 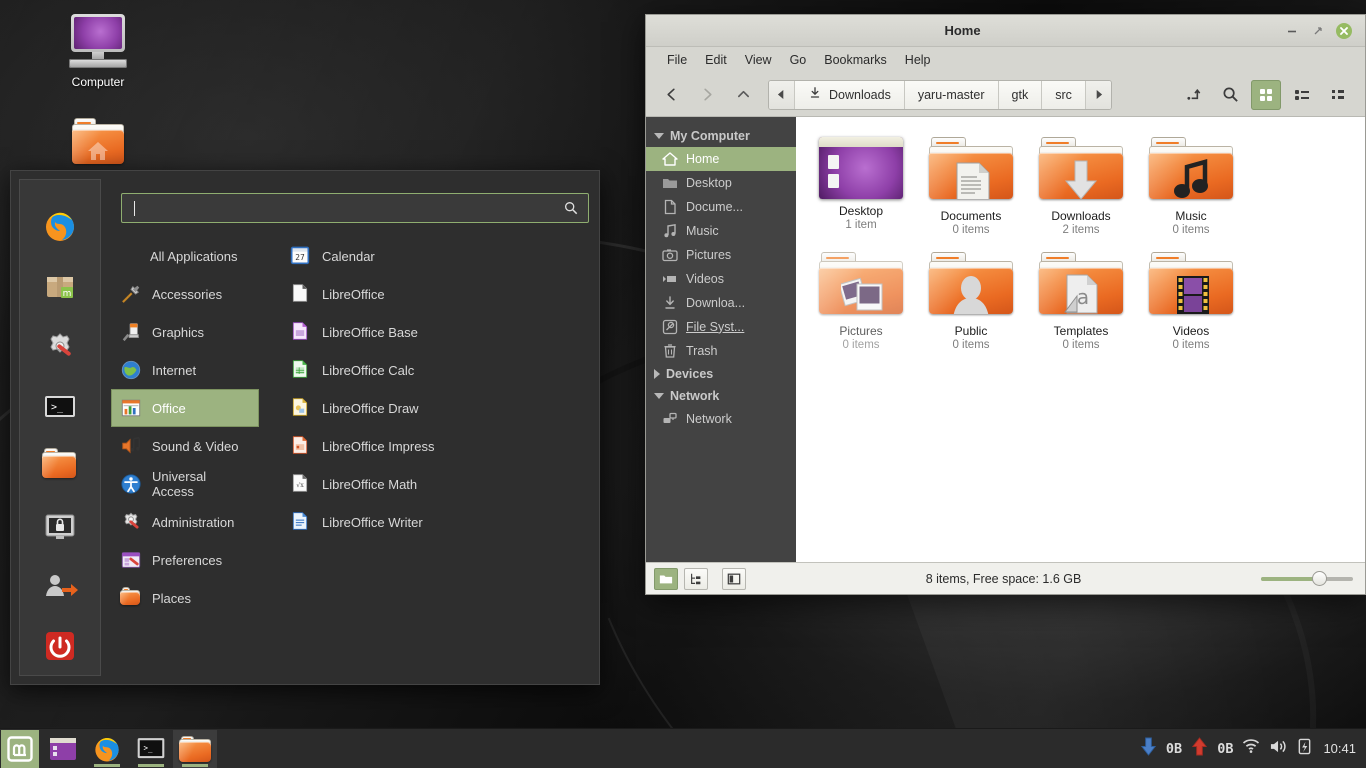 I want to click on desktop-icon-home, so click(x=98, y=142).